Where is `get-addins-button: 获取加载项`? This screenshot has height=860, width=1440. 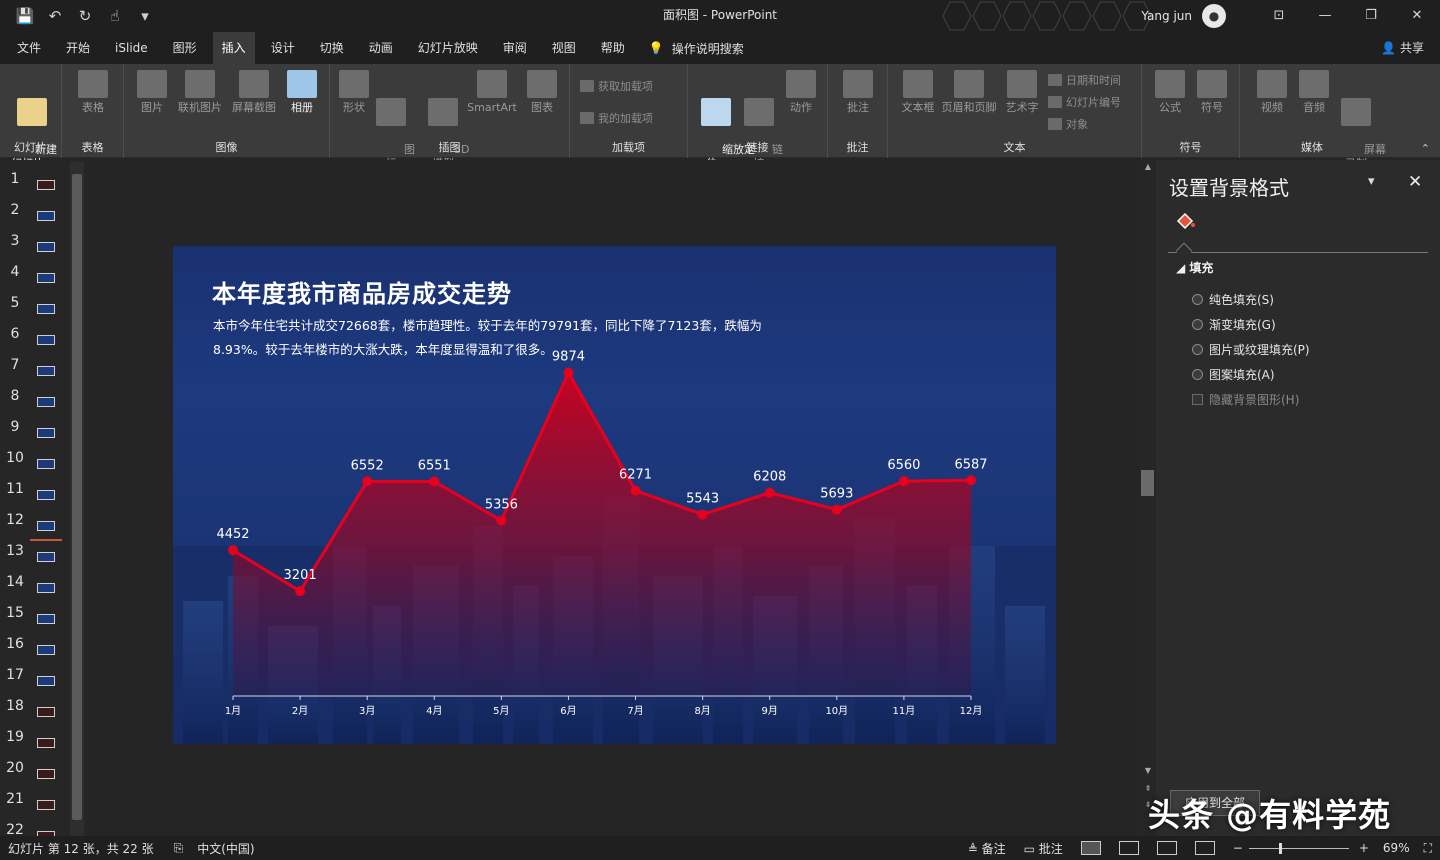
get-addins-button: 获取加载项 is located at coordinates (616, 86).